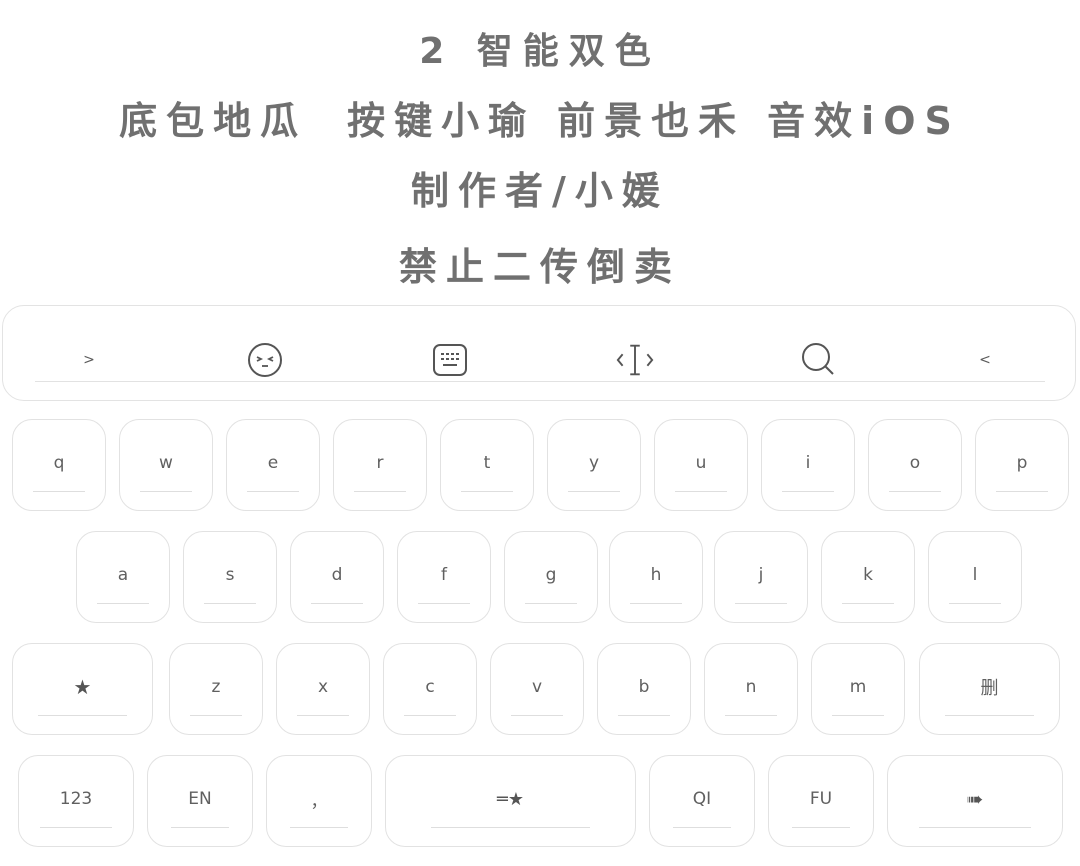  What do you see at coordinates (635, 360) in the screenshot?
I see `cursor-move-icon` at bounding box center [635, 360].